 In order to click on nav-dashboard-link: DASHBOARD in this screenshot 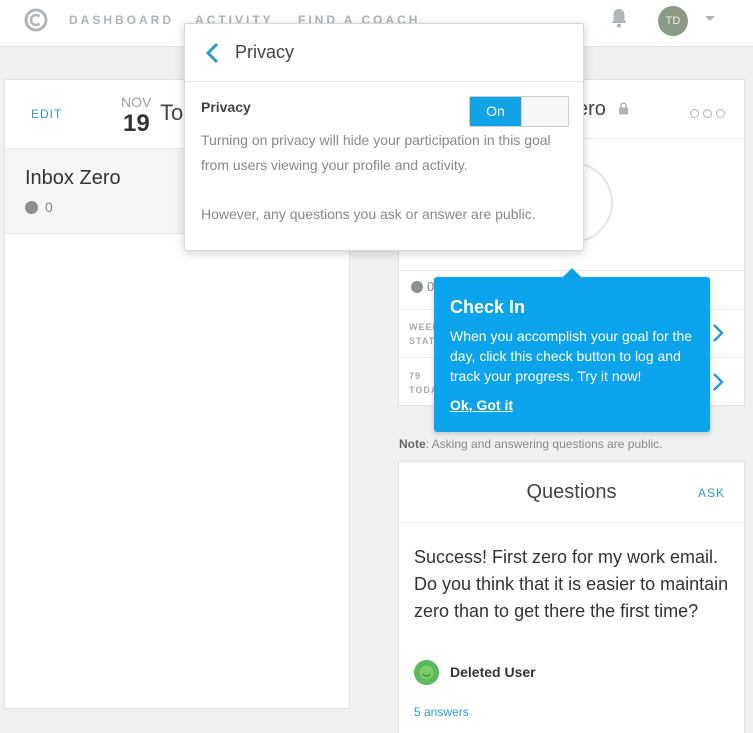, I will do `click(121, 20)`.